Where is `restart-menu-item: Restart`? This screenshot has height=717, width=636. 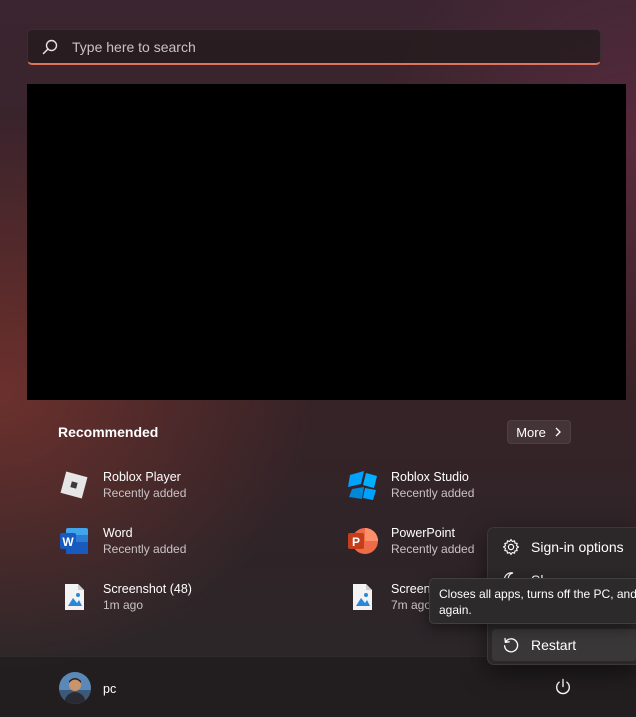 restart-menu-item: Restart is located at coordinates (564, 645).